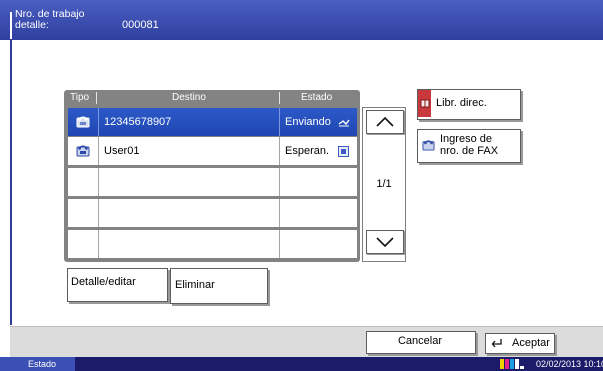  I want to click on column-header-type: Tipo, so click(80, 97).